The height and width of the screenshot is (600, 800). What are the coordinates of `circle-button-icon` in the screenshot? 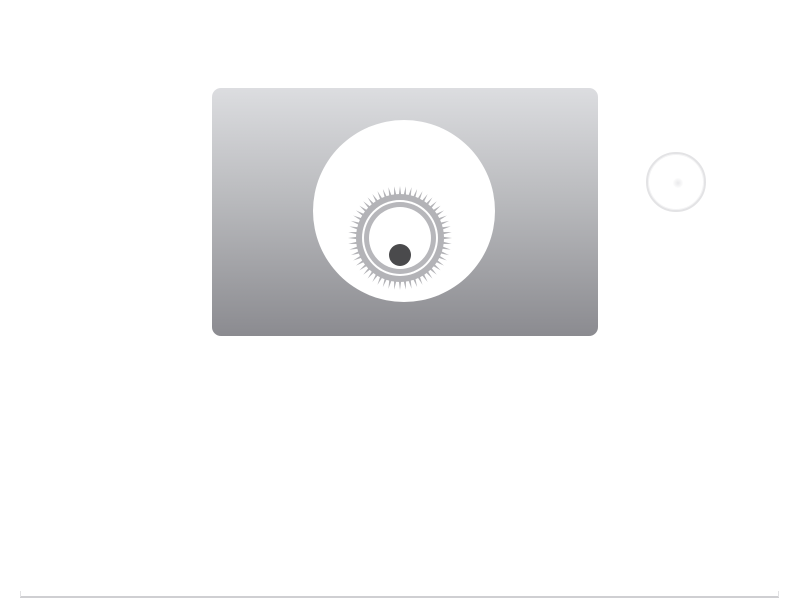 It's located at (678, 183).